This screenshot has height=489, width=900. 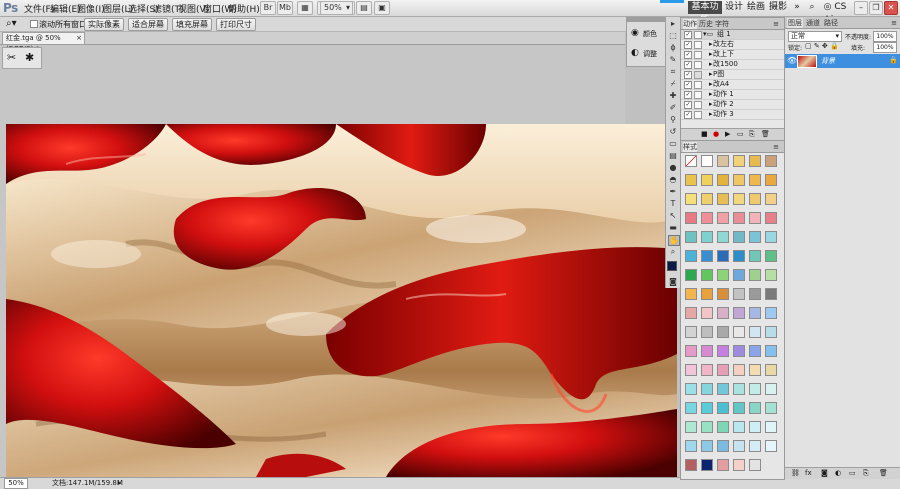 I want to click on action-row: ✓ ▸ 改左右, so click(x=732, y=45).